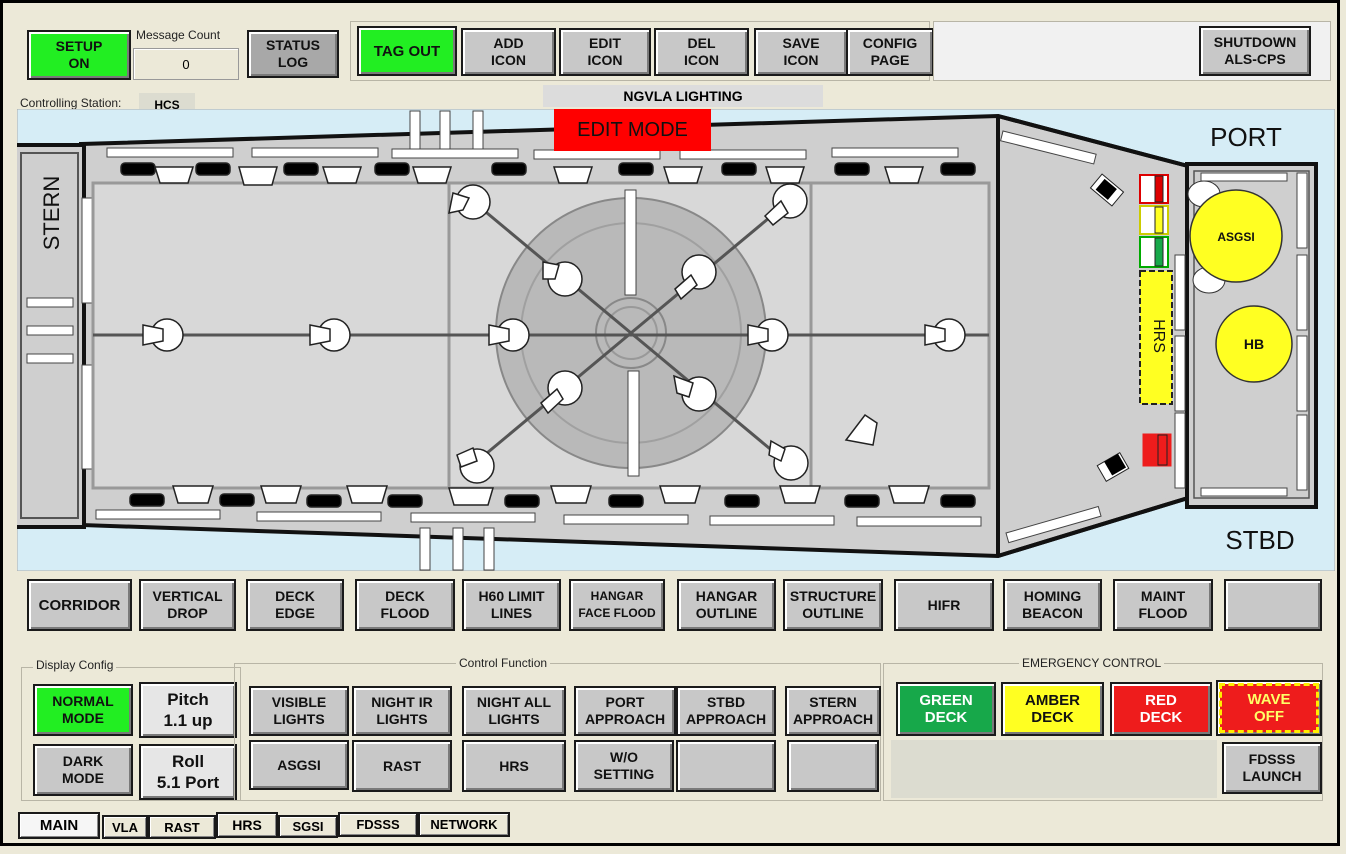 The height and width of the screenshot is (854, 1346). What do you see at coordinates (801, 52) in the screenshot?
I see `save-icon-button: SAVE ICON` at bounding box center [801, 52].